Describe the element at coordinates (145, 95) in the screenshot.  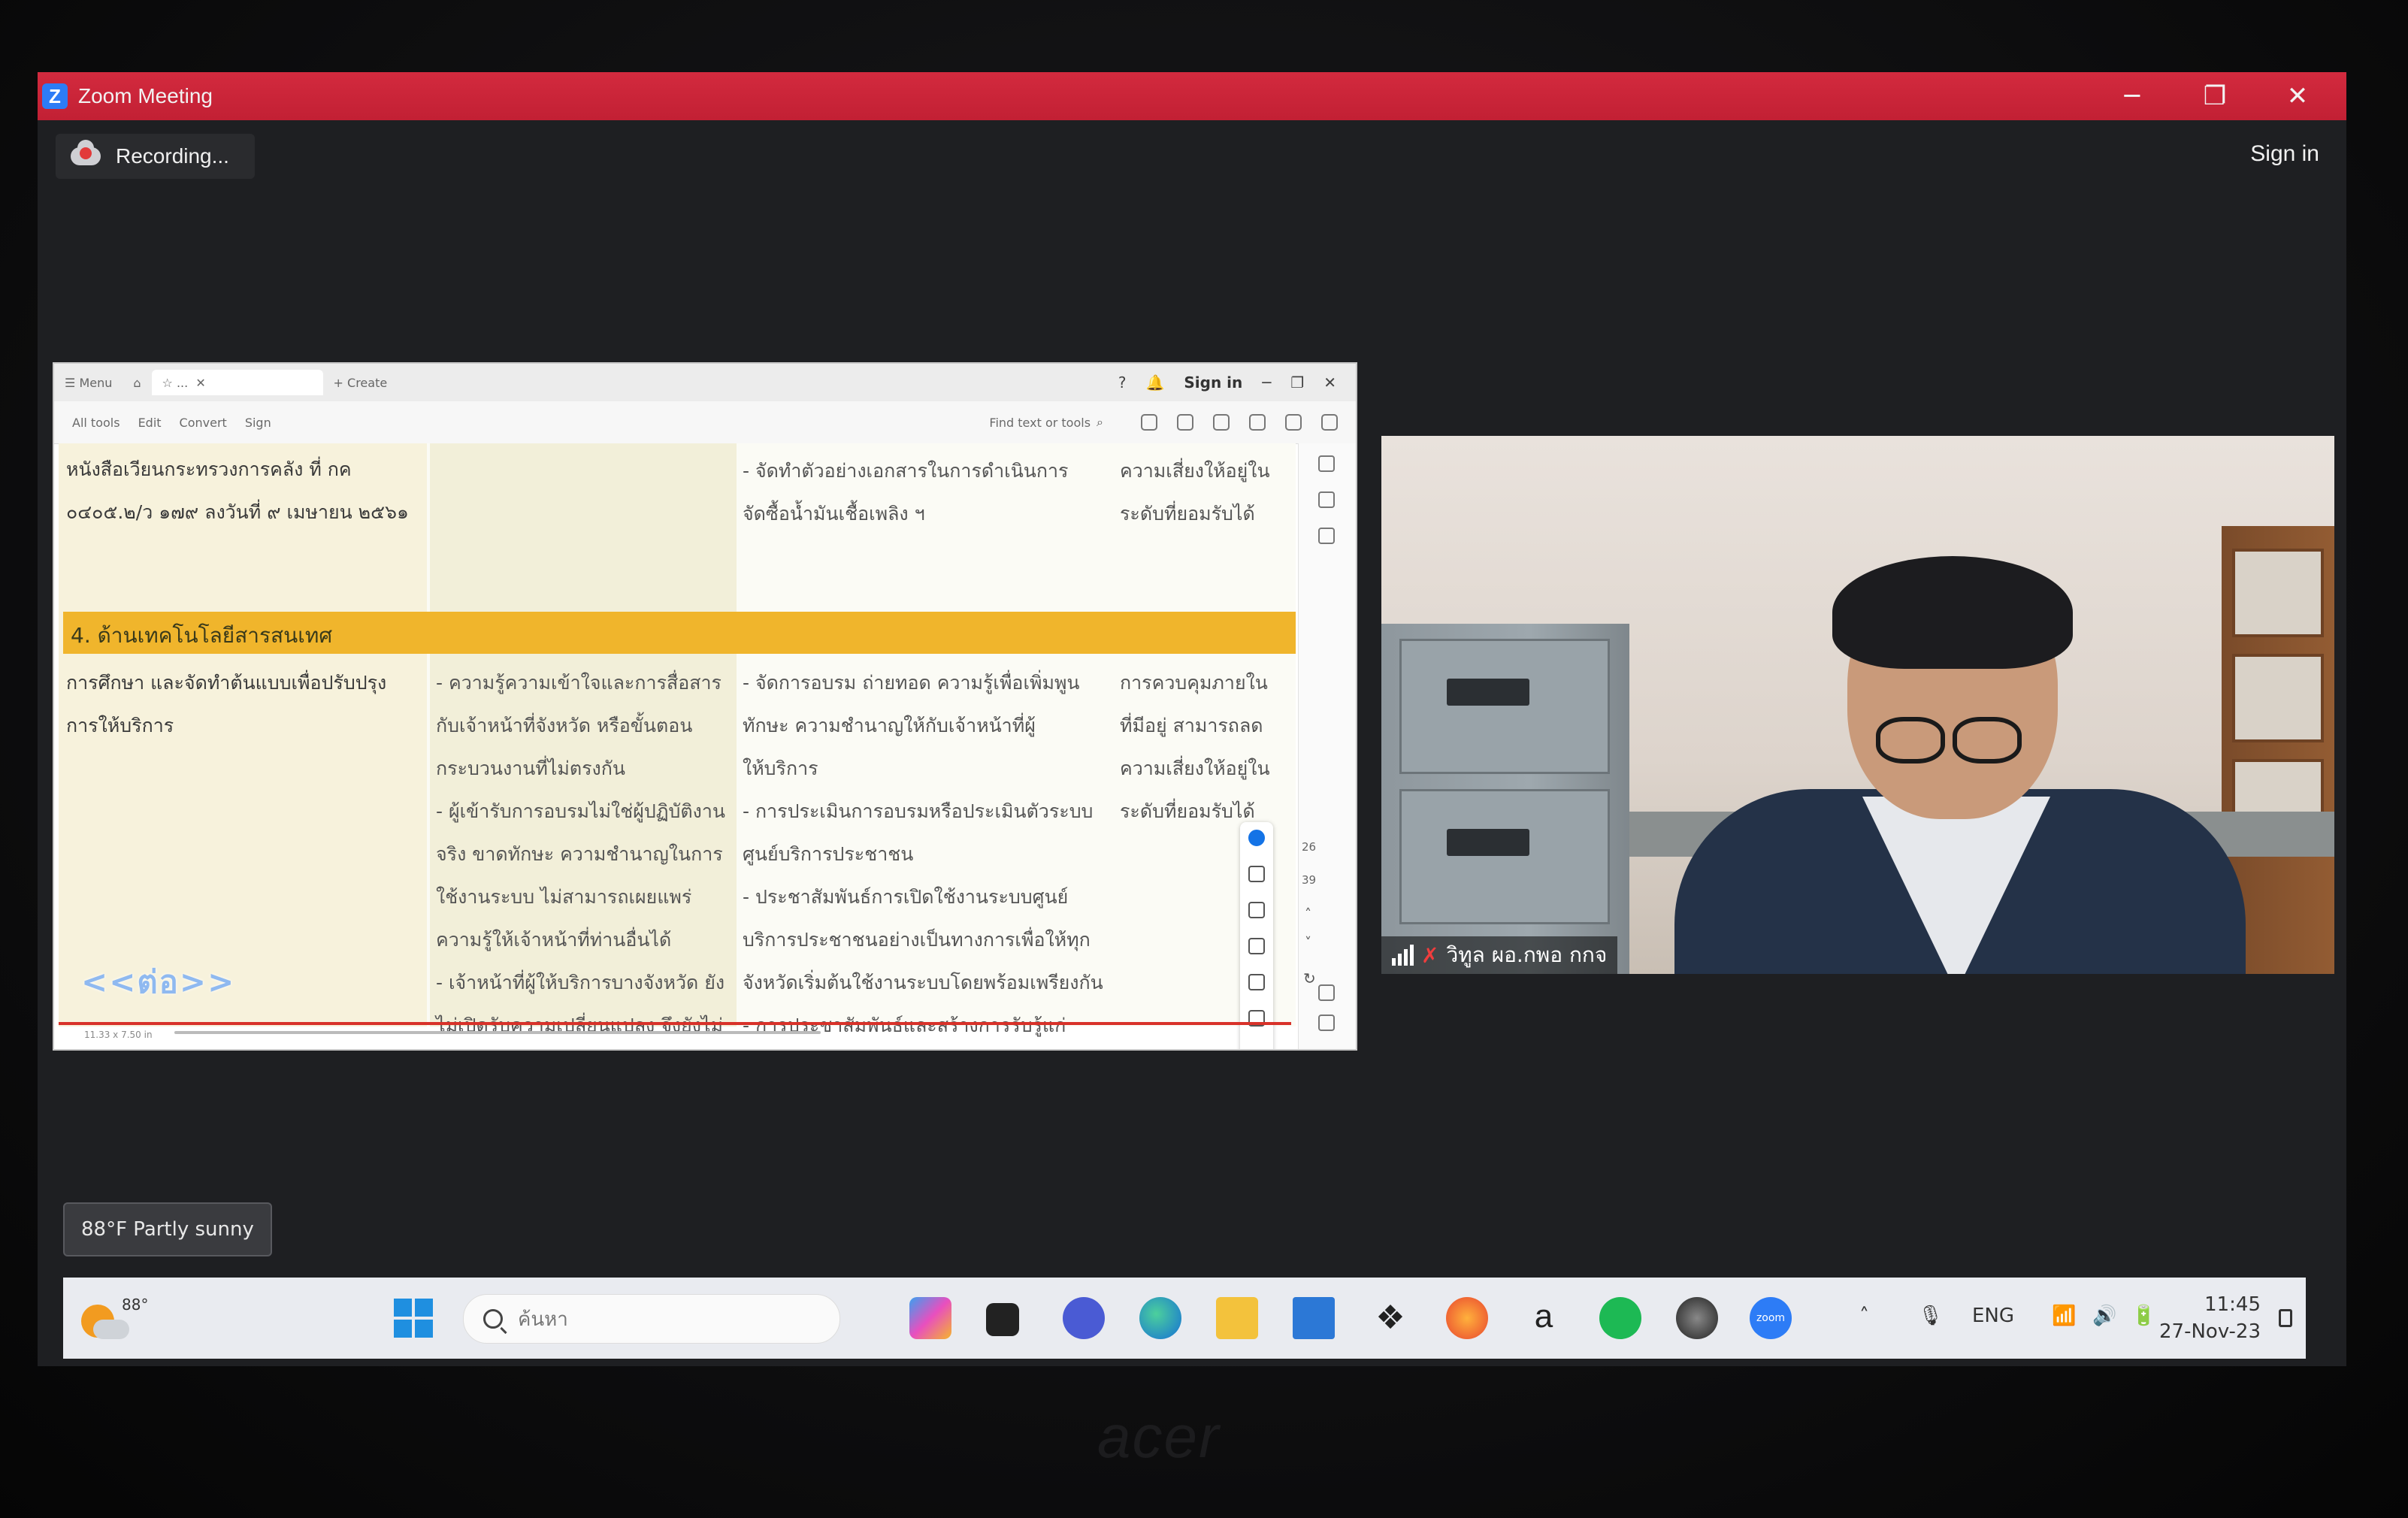
I see `window-title: Zoom Meeting` at that location.